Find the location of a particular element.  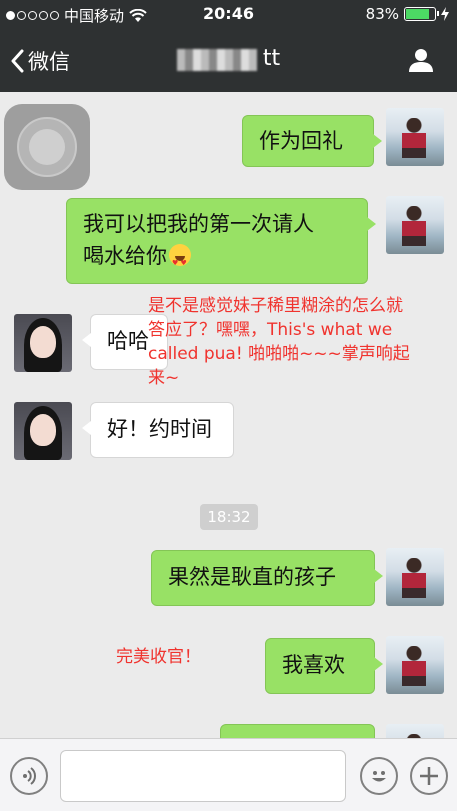

chat-title: tt is located at coordinates (228, 58).